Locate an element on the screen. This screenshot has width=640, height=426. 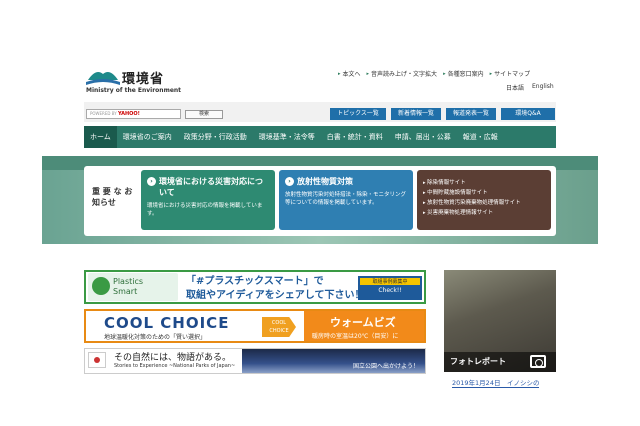
utility-links: 本文へ 音声読み上げ・文字拡大 各種窓口案内 サイトマップ is located at coordinates (434, 73).